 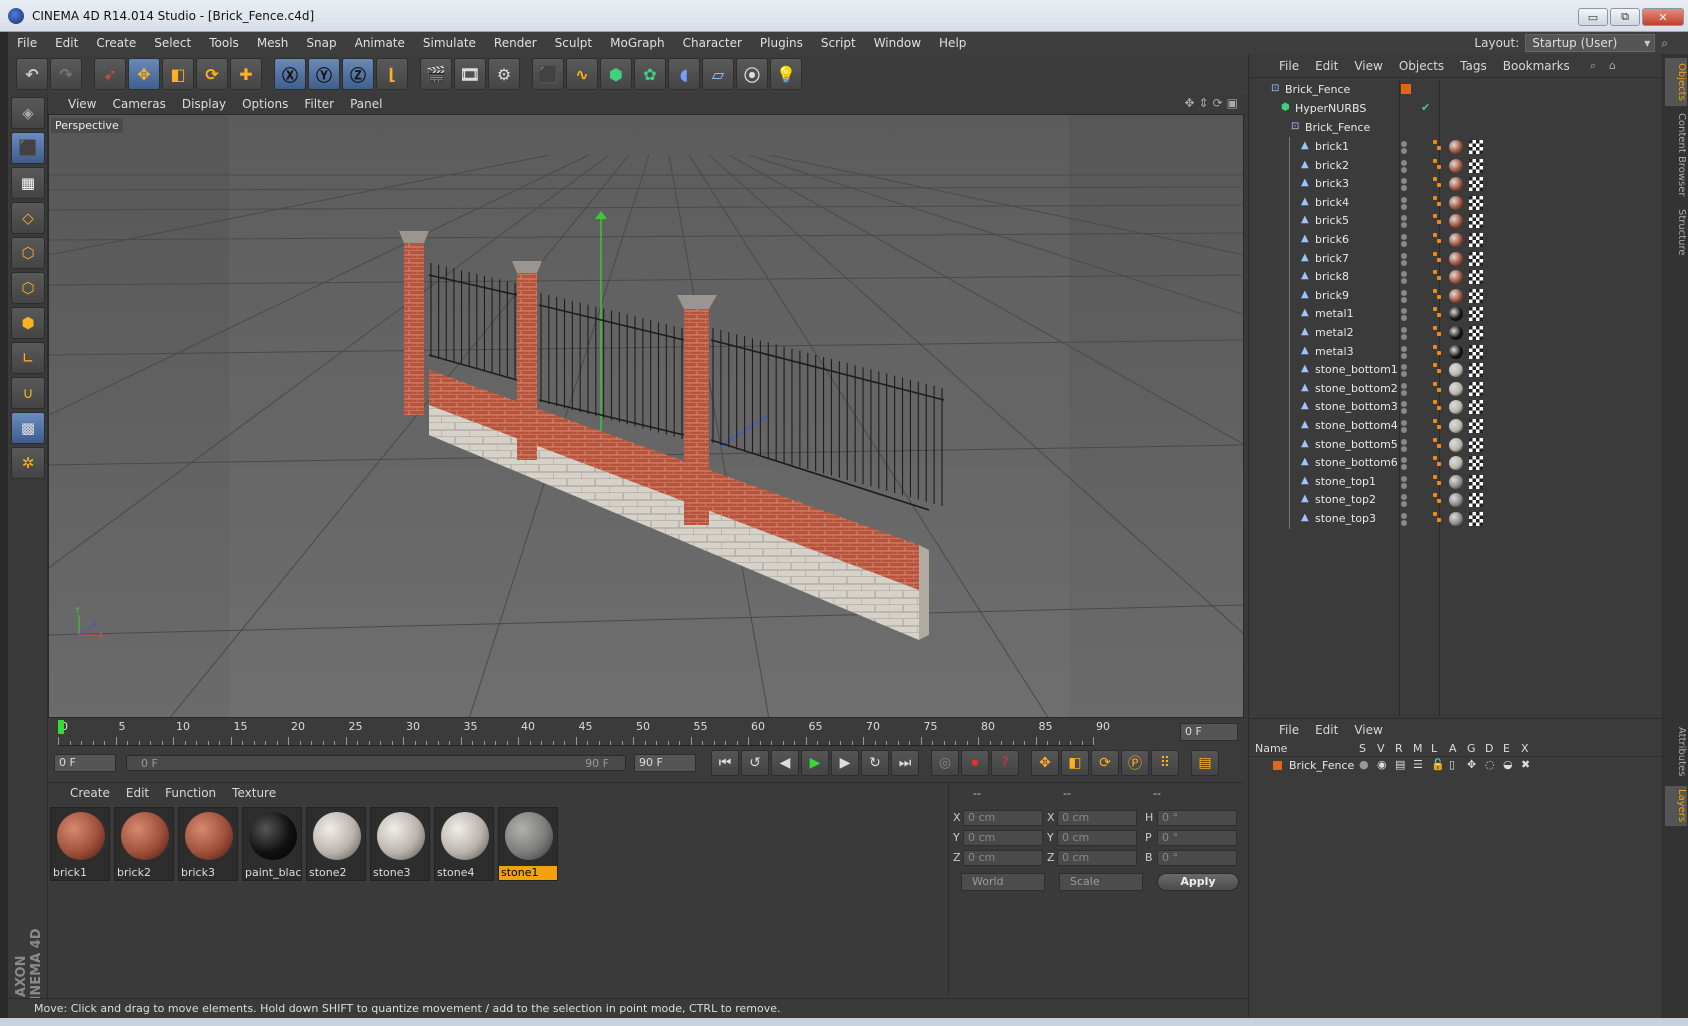 I want to click on object-row: ▲ brick6, so click(x=1456, y=240).